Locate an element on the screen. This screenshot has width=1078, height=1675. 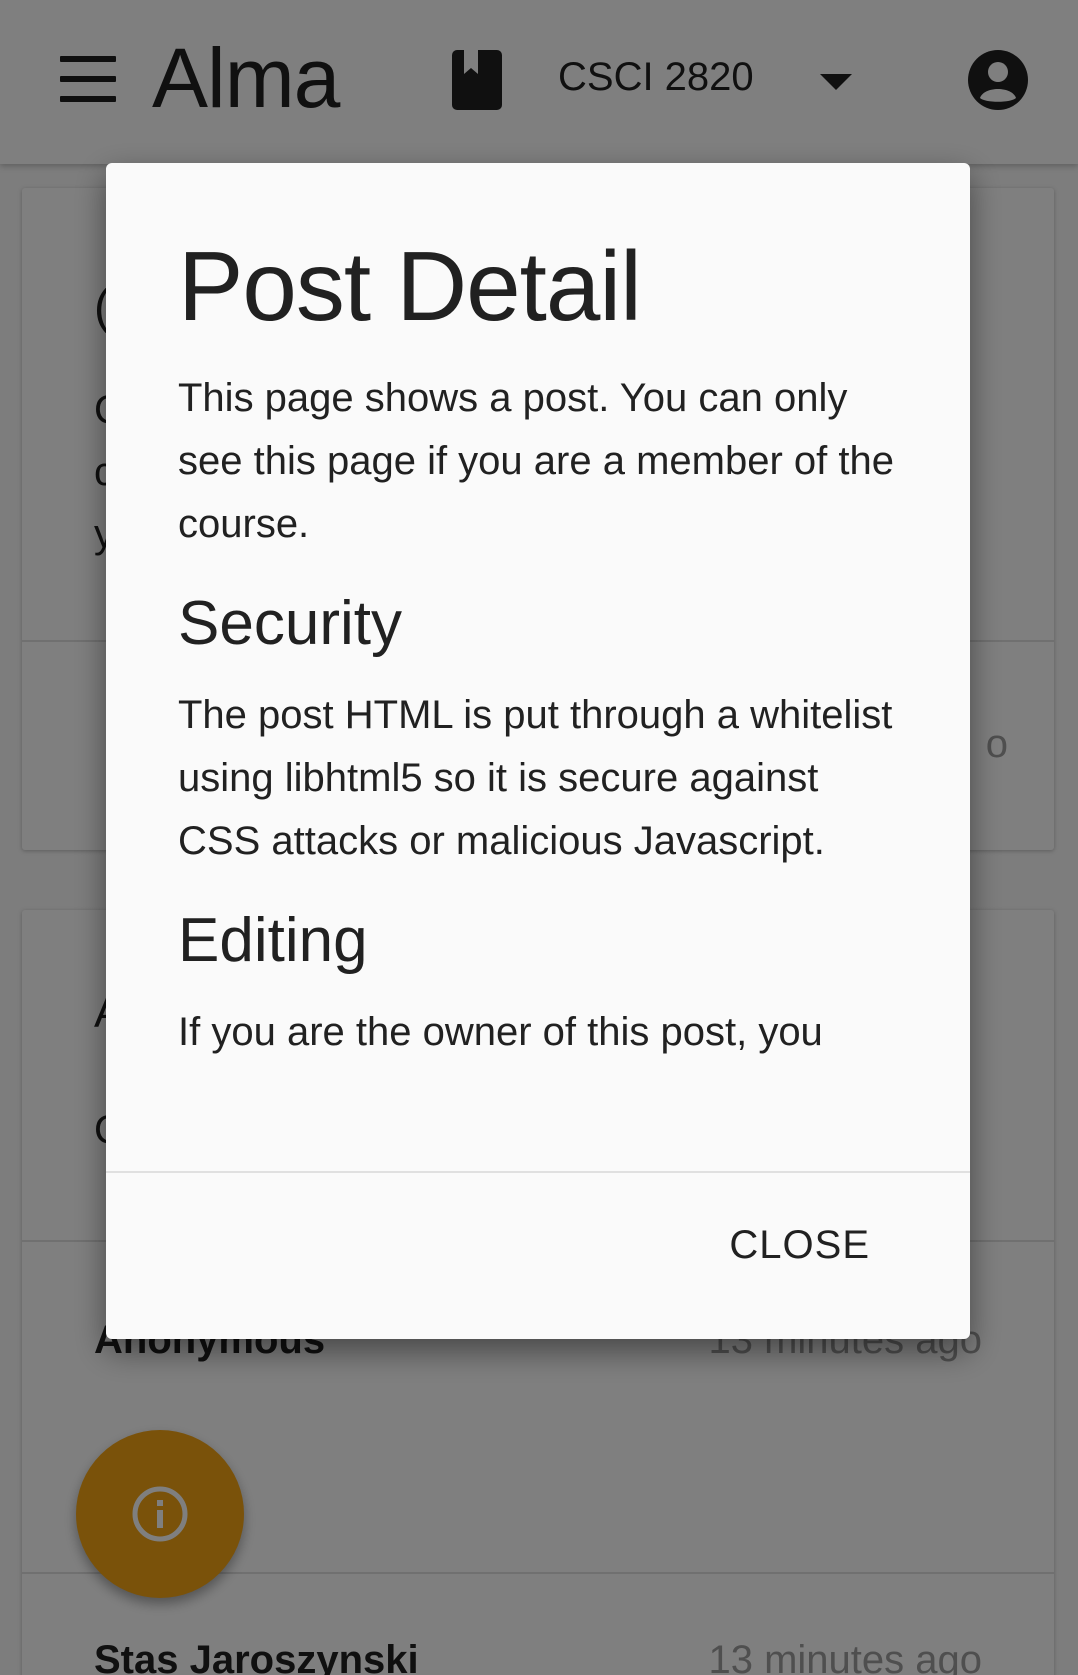
dialog-title: Post Detail is located at coordinates (410, 286).